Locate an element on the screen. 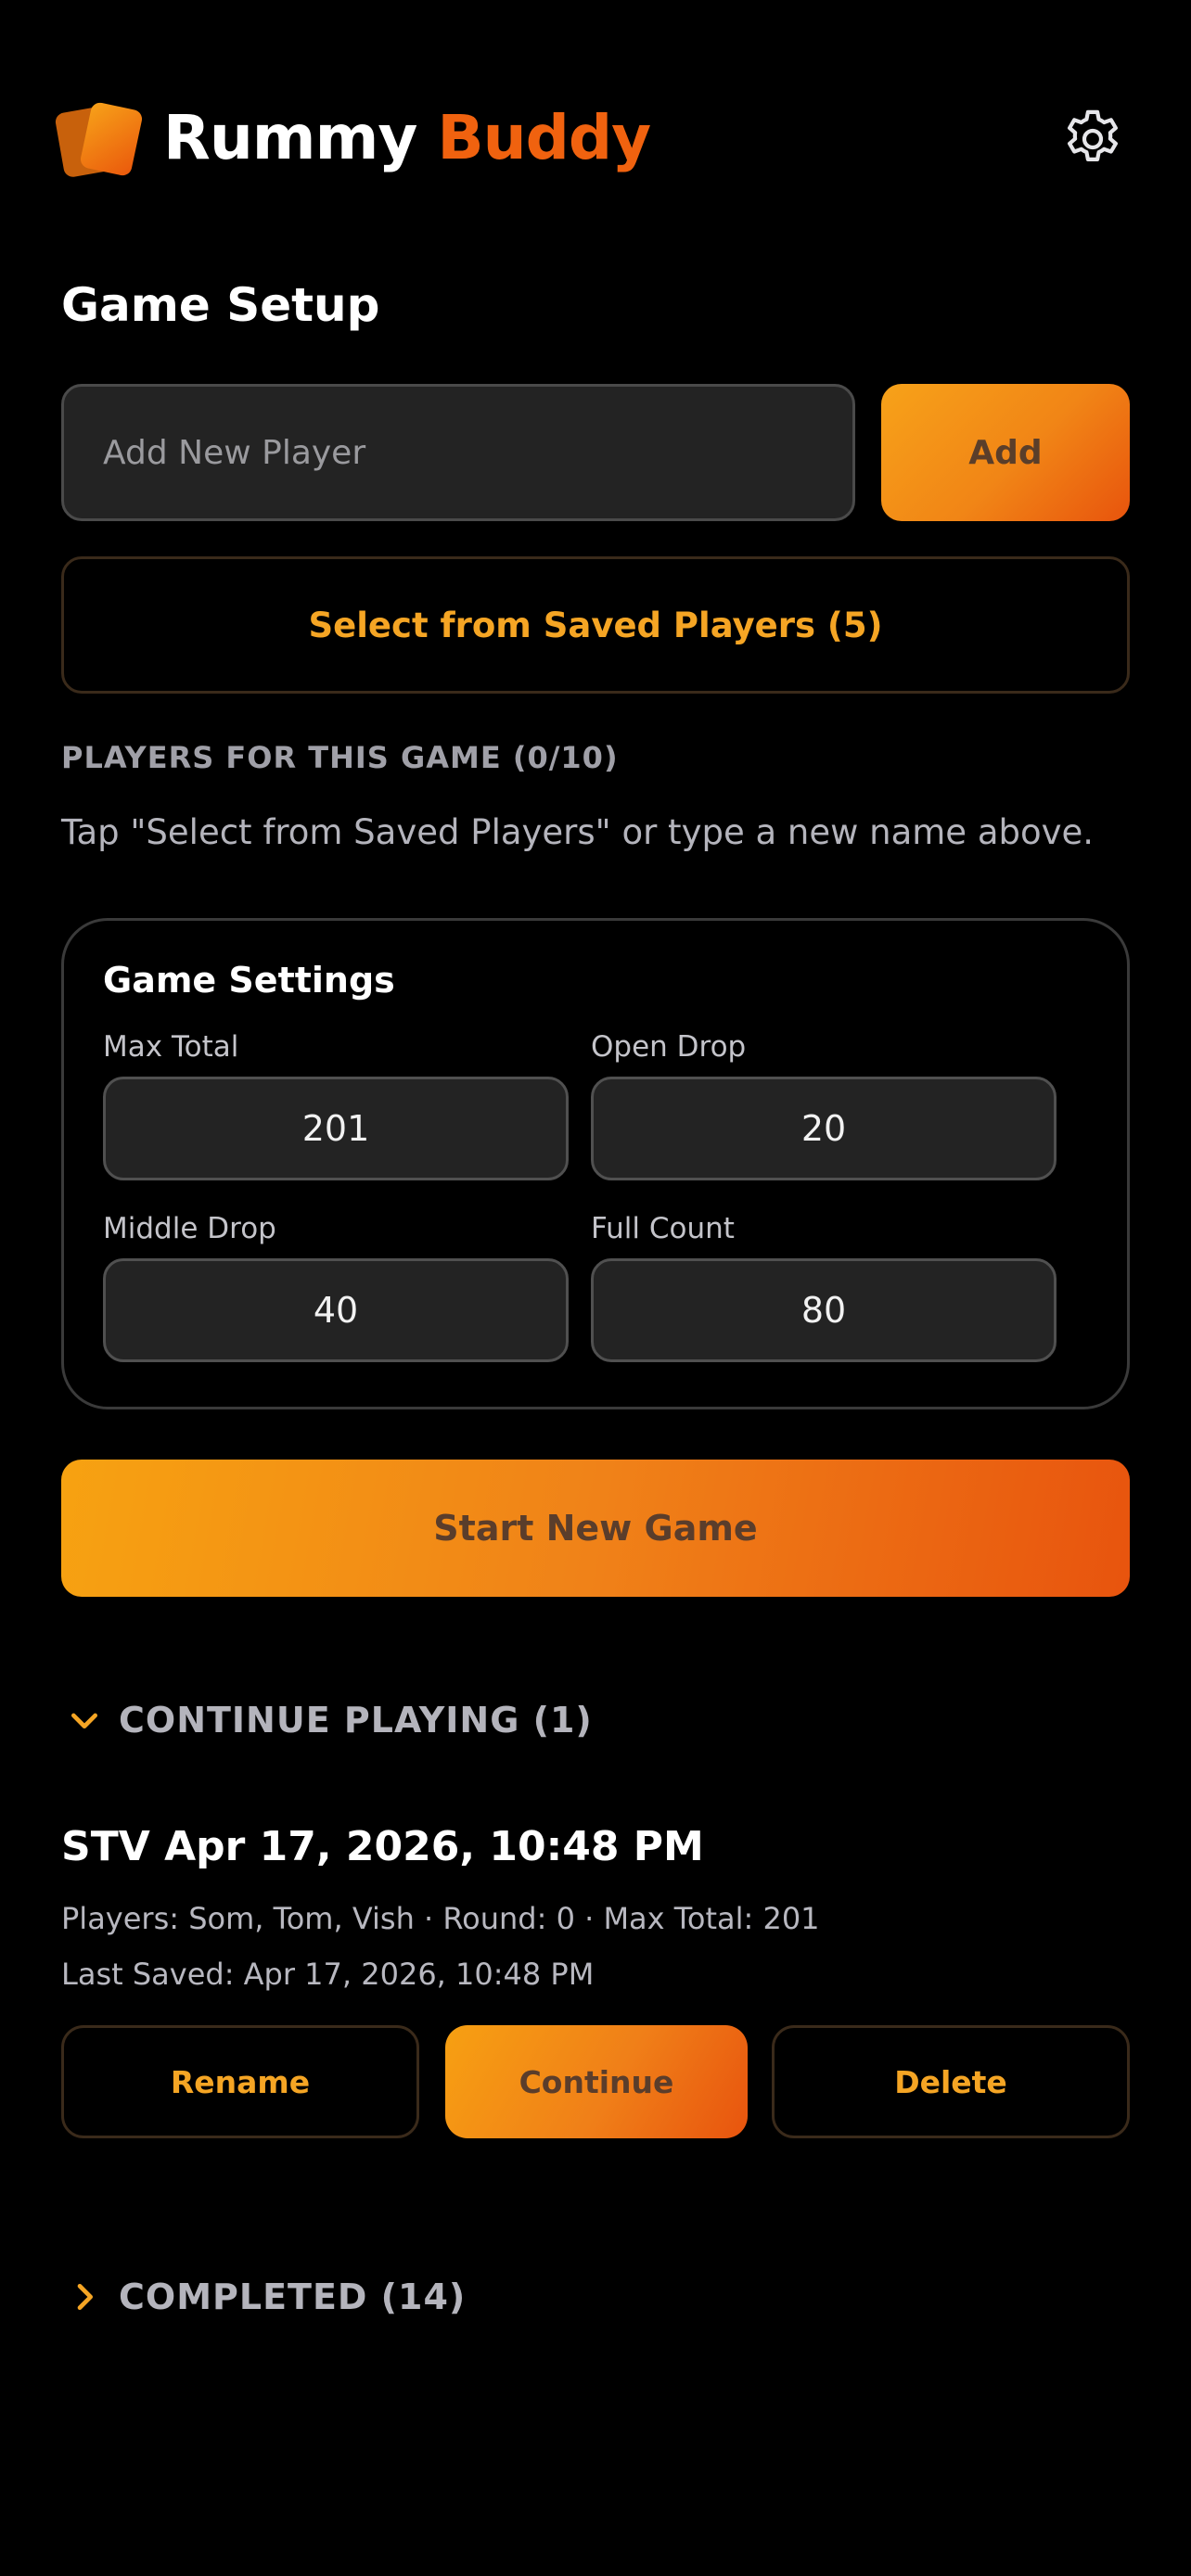  players-heading: PLAYERS FOR THIS GAME (0/10) is located at coordinates (340, 757).